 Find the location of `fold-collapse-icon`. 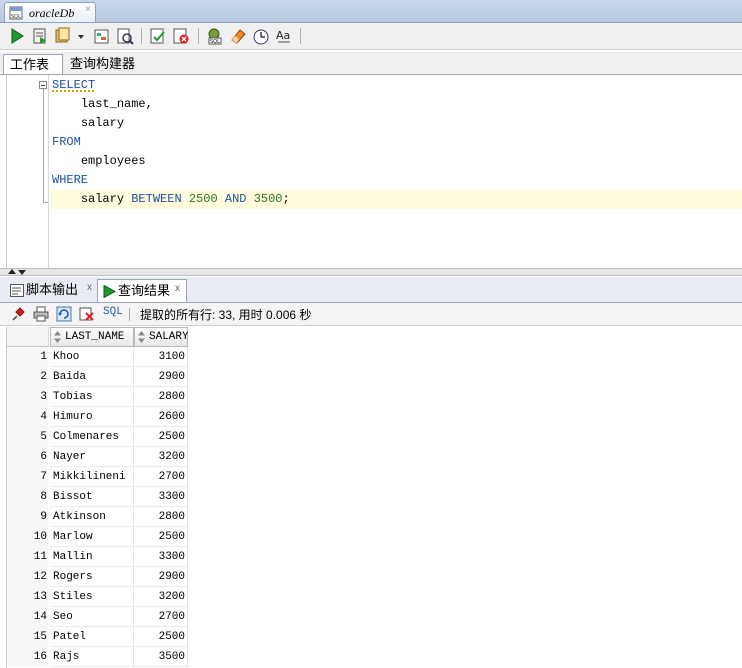

fold-collapse-icon is located at coordinates (43, 85).